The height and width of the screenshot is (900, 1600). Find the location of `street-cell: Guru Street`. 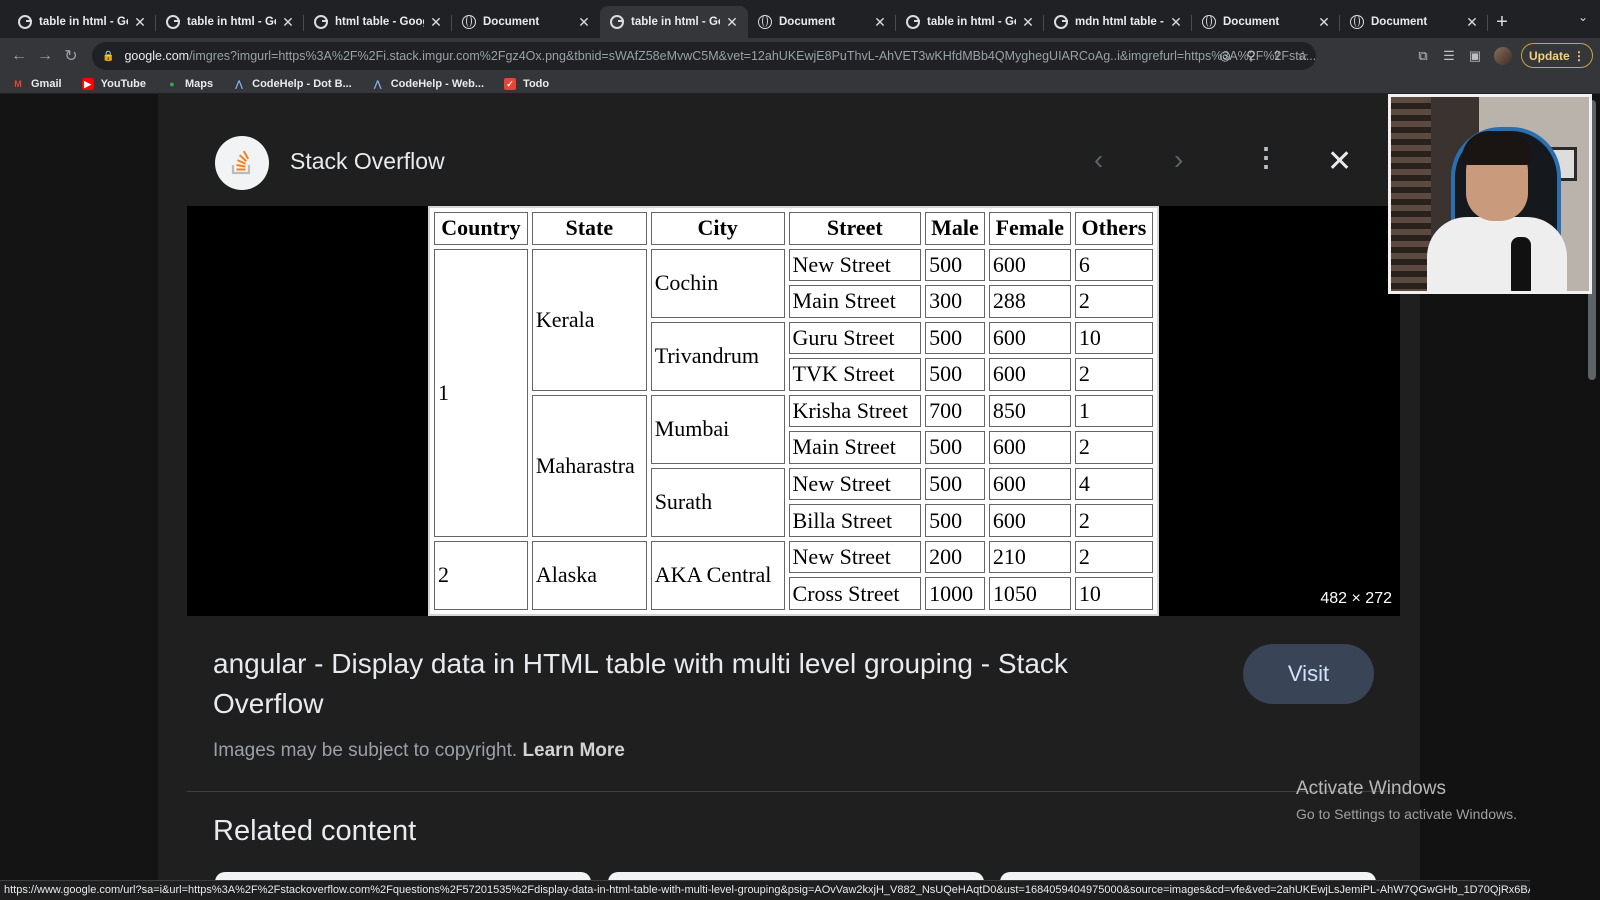

street-cell: Guru Street is located at coordinates (855, 338).